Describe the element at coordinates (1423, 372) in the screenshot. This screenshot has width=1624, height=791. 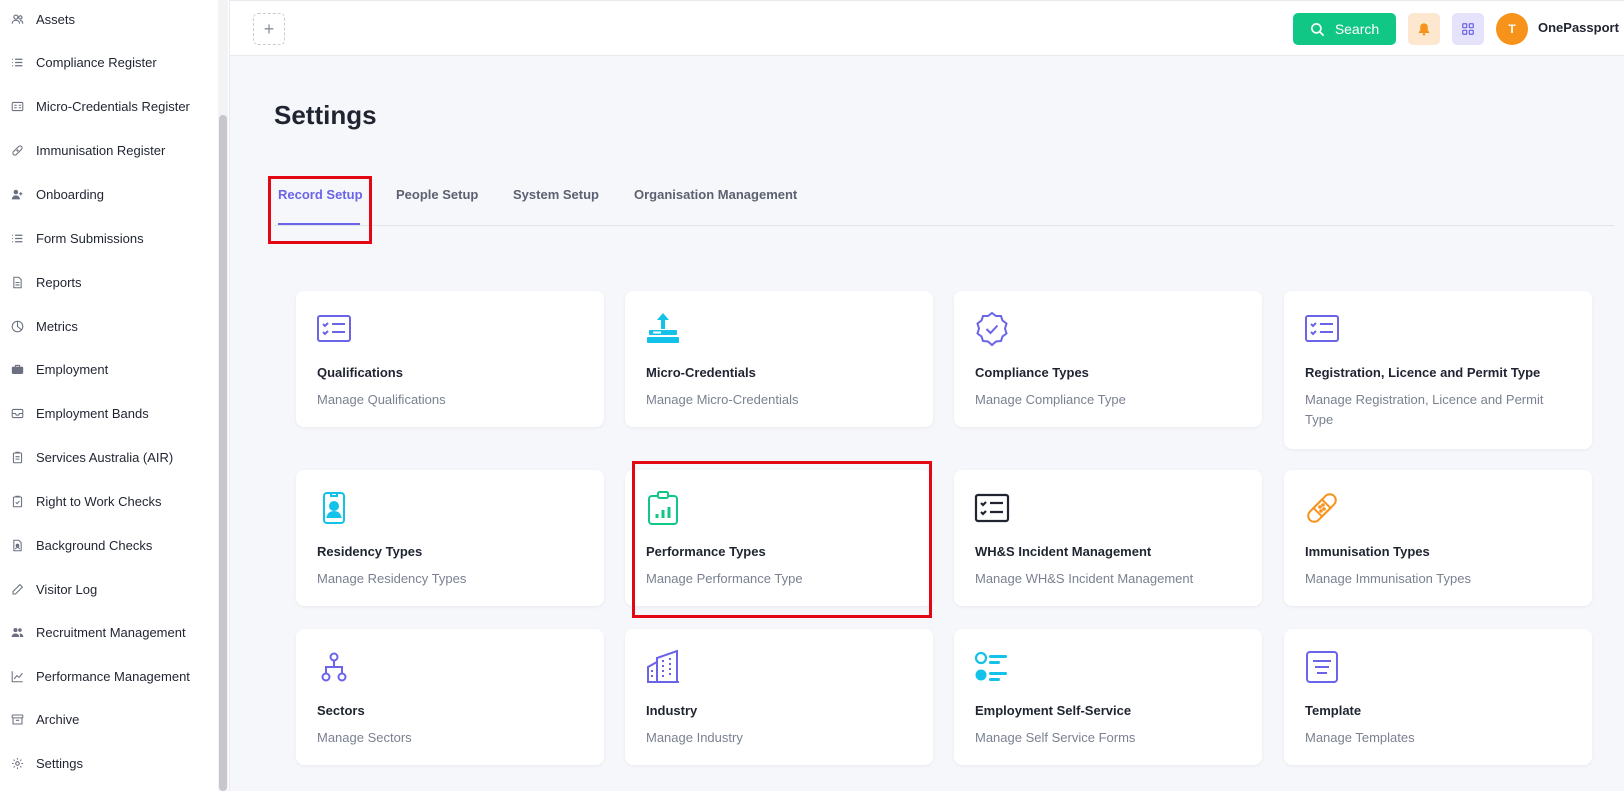
I see `card-title: Registration, Licence and Permit Type` at that location.